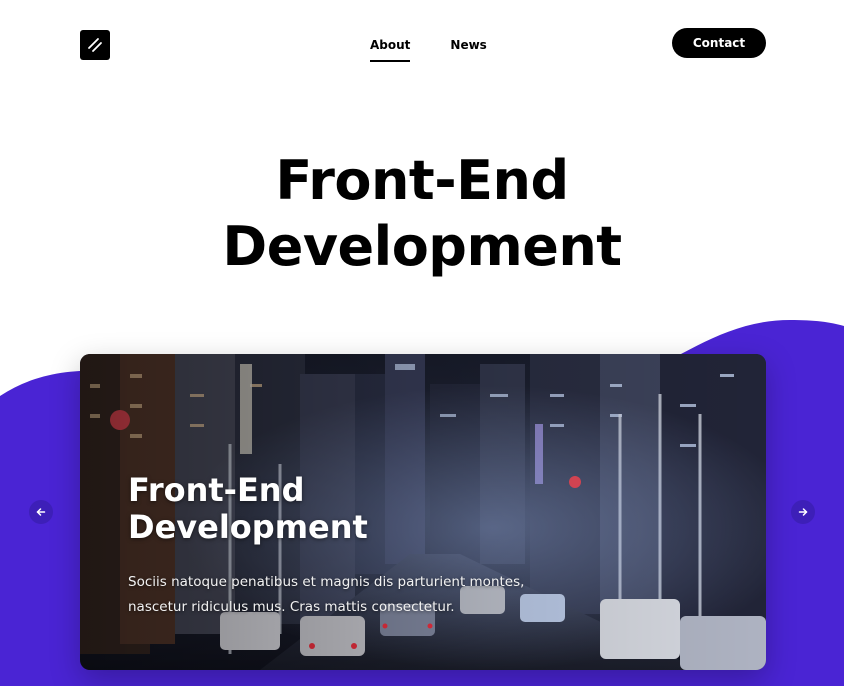 The image size is (844, 686). Describe the element at coordinates (95, 45) in the screenshot. I see `slash-logo-icon` at that location.